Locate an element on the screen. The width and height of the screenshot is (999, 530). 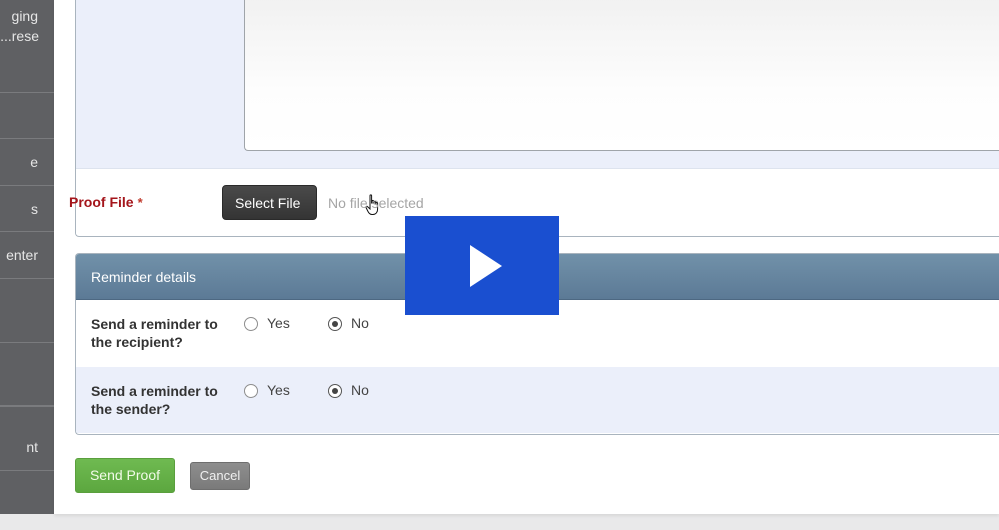
sidebar-item: nt is located at coordinates (27, 439).